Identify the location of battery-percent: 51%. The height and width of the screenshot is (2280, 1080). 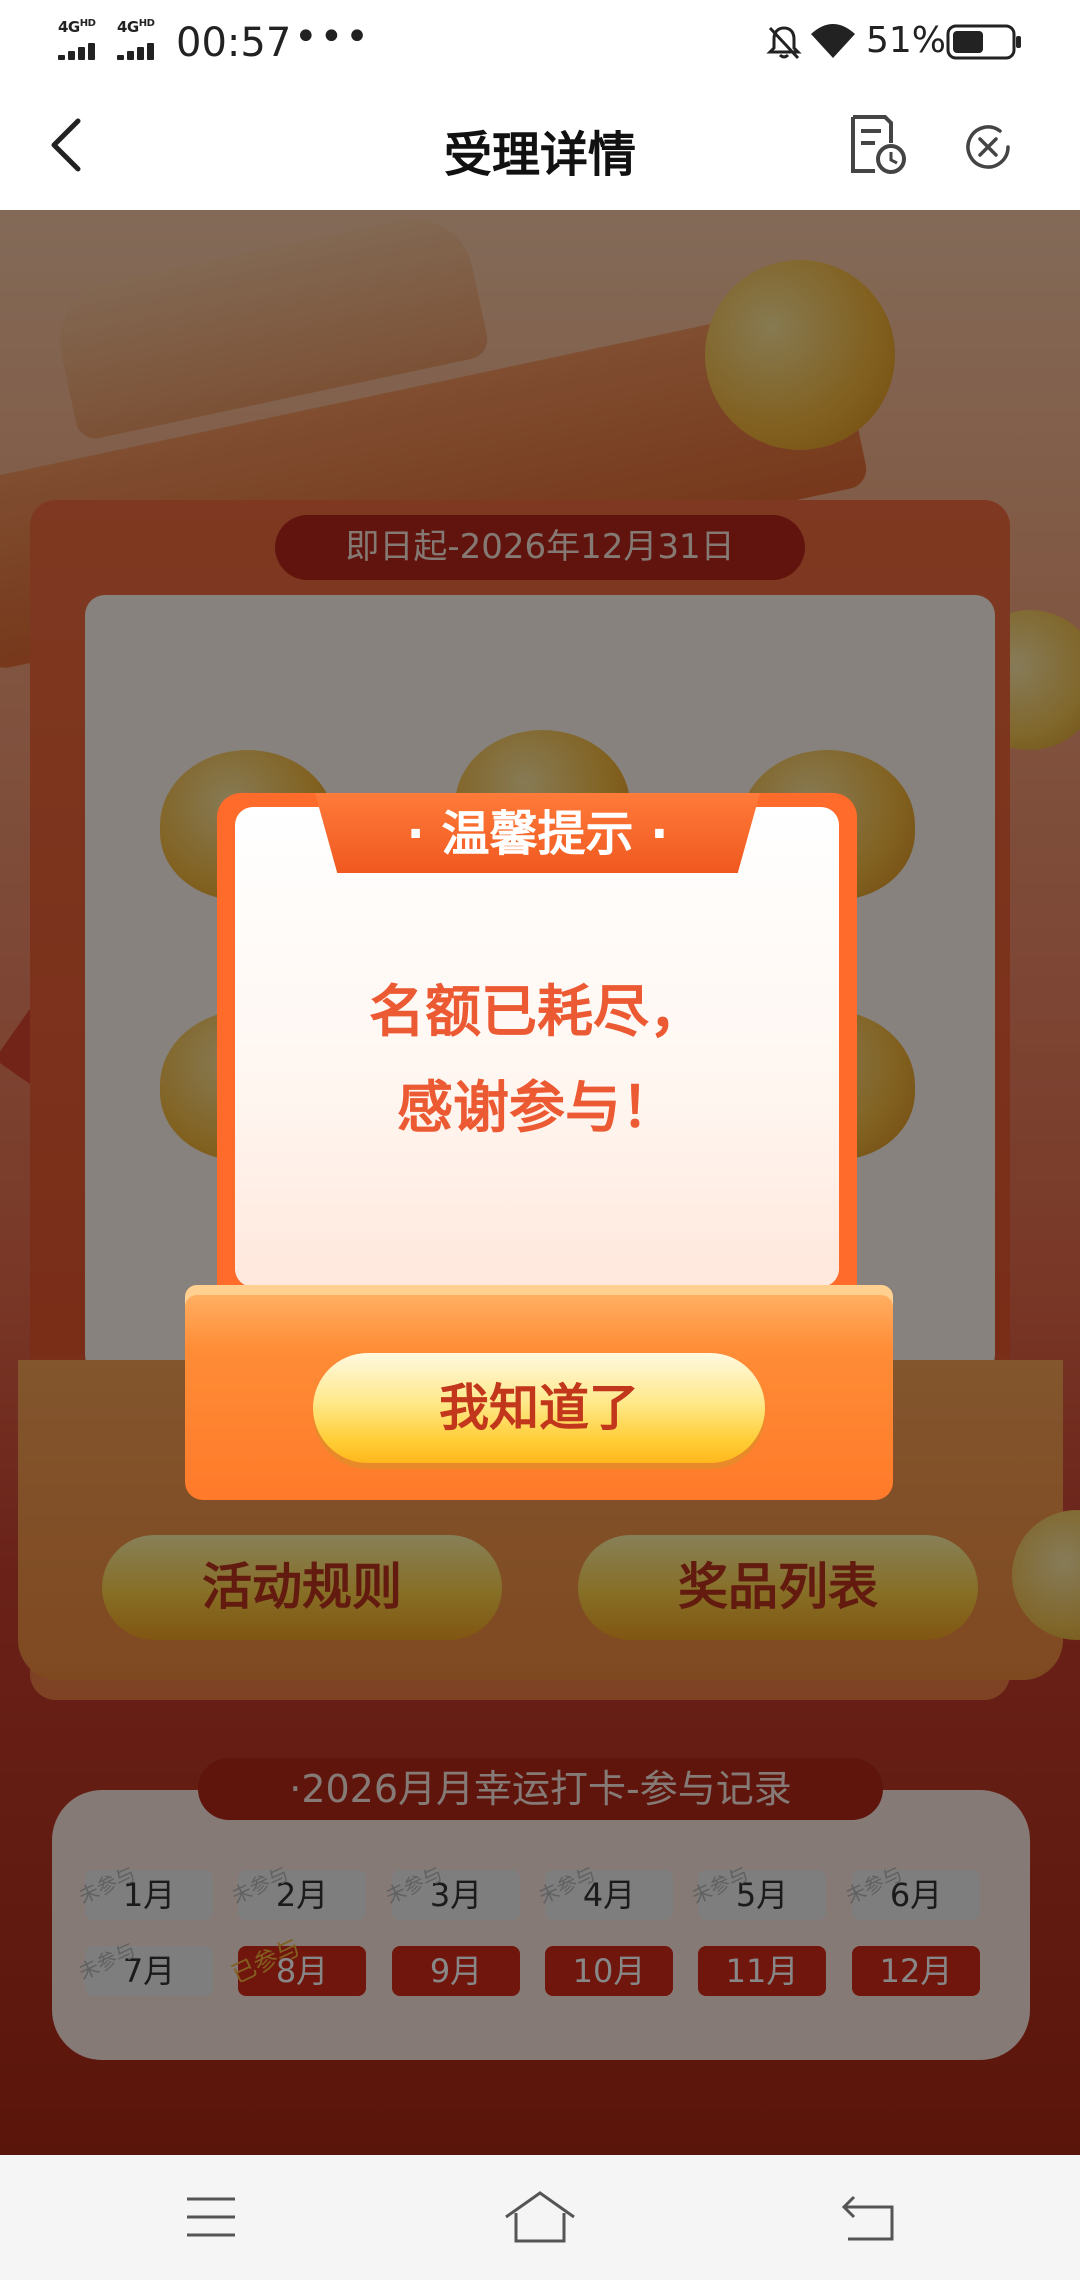
(906, 40).